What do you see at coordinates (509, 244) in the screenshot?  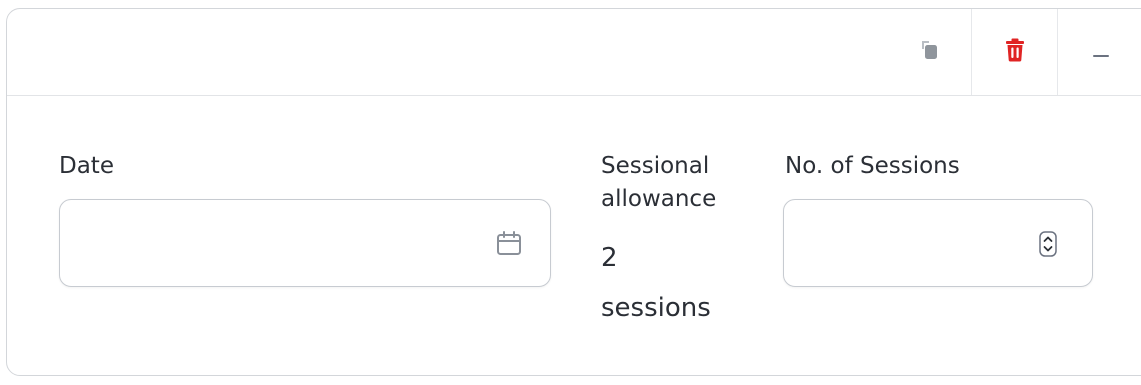 I see `calendar-icon` at bounding box center [509, 244].